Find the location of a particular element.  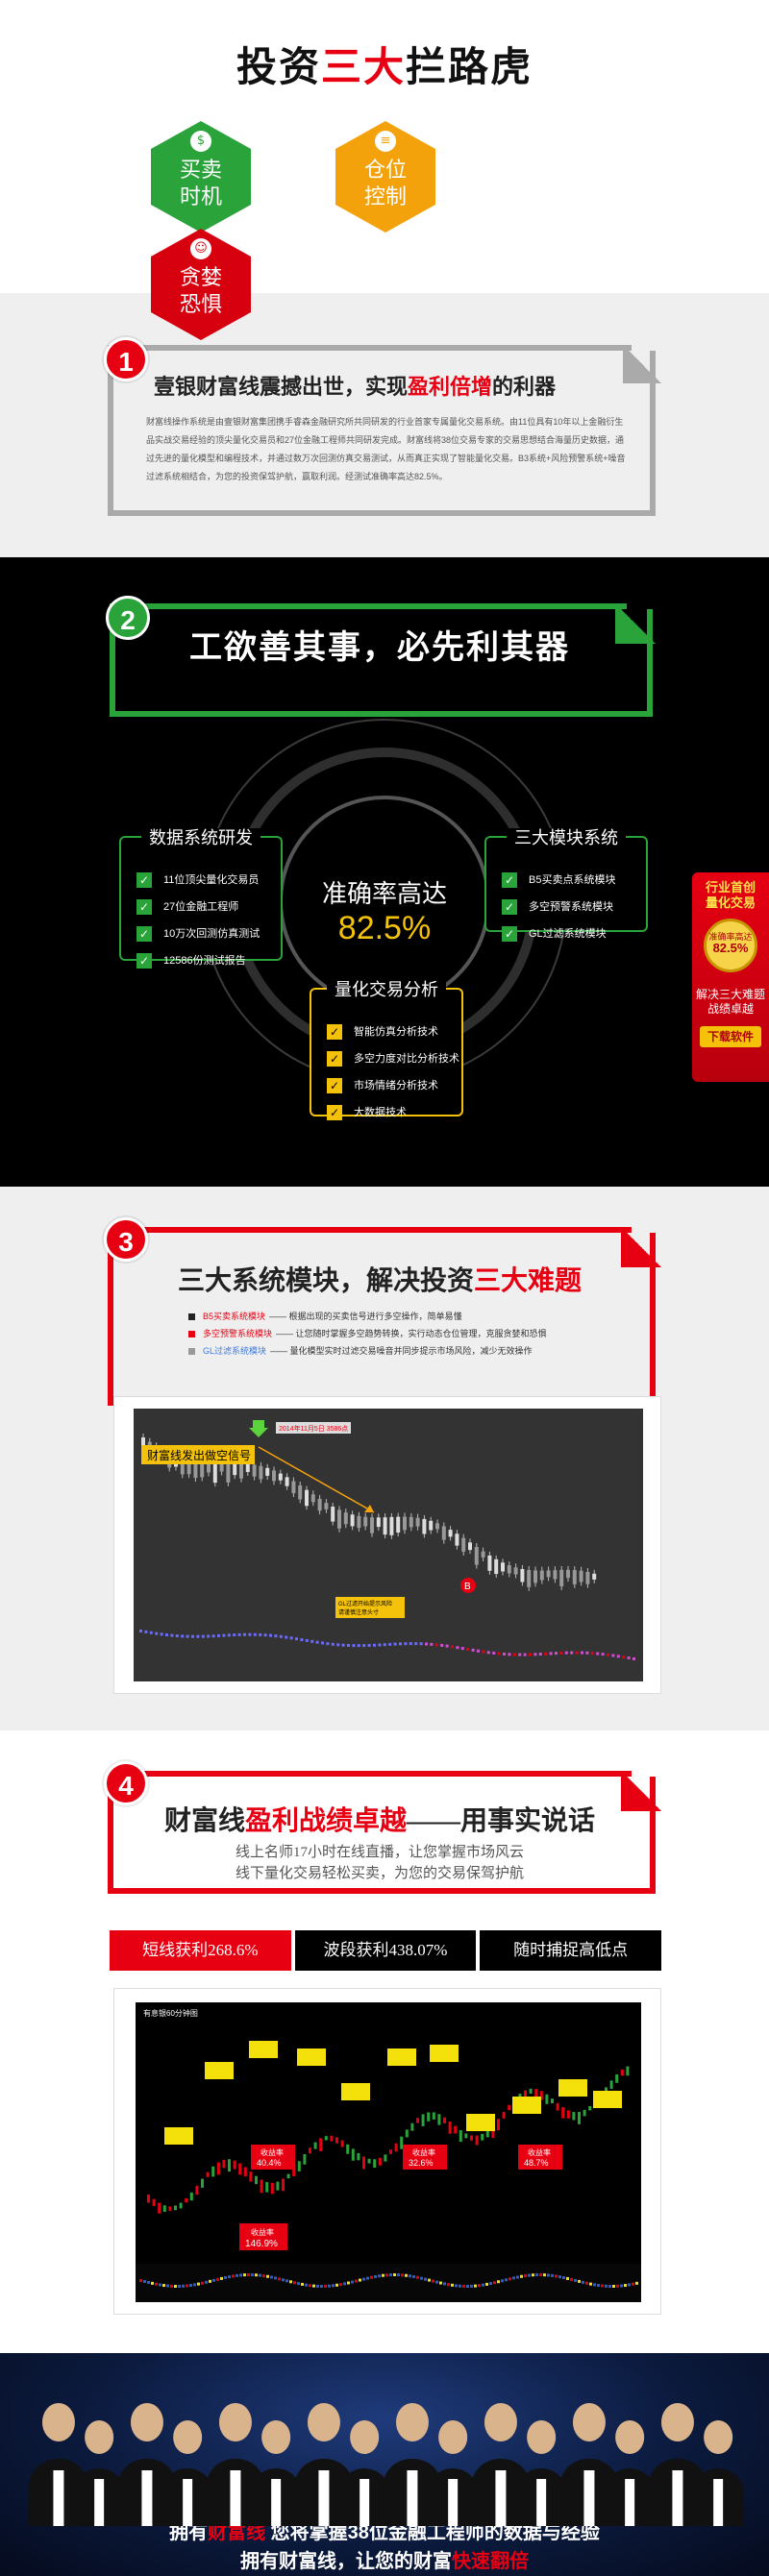

medal-icon: 准确率高达 82.5% is located at coordinates (731, 945).